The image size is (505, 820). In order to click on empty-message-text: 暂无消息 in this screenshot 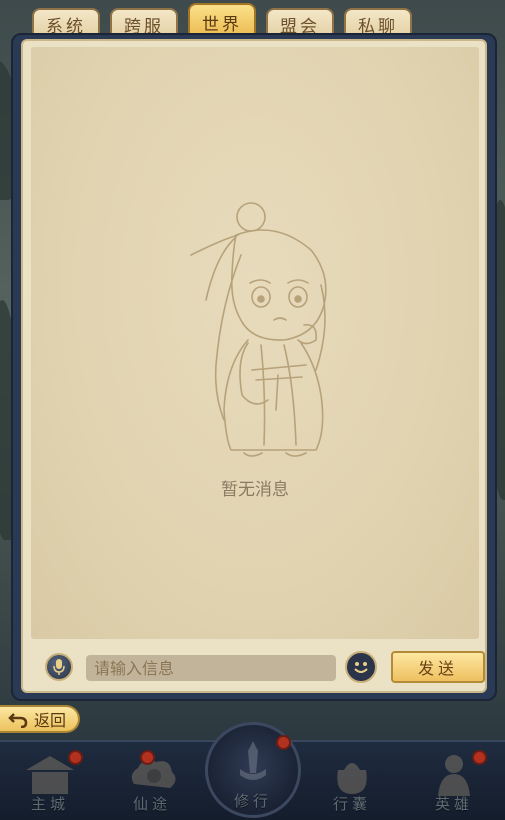, I will do `click(255, 490)`.